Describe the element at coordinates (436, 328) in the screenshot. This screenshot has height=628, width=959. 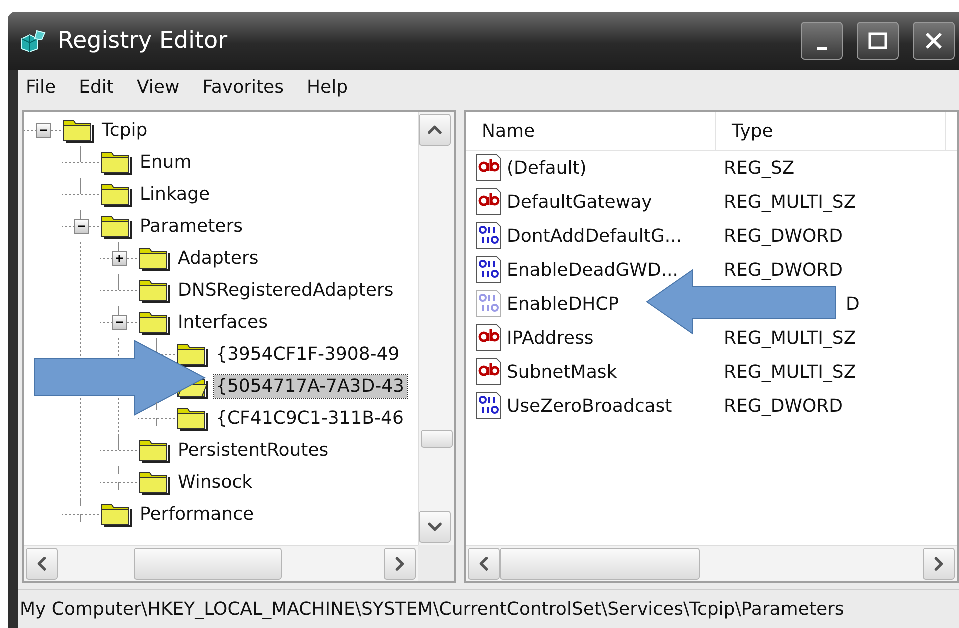
I see `vertical-scrollbar` at that location.